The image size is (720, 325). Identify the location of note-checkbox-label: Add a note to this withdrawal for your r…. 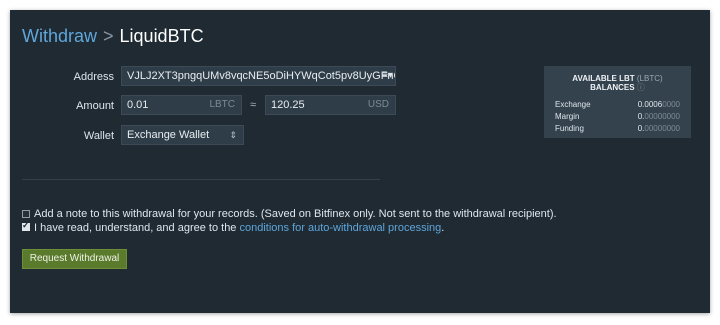
(295, 214).